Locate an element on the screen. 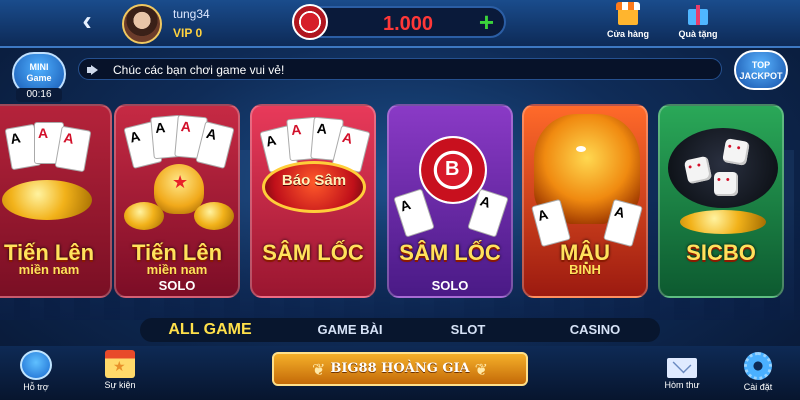 Image resolution: width=800 pixels, height=400 pixels. settings-button: Cài đặt is located at coordinates (758, 371).